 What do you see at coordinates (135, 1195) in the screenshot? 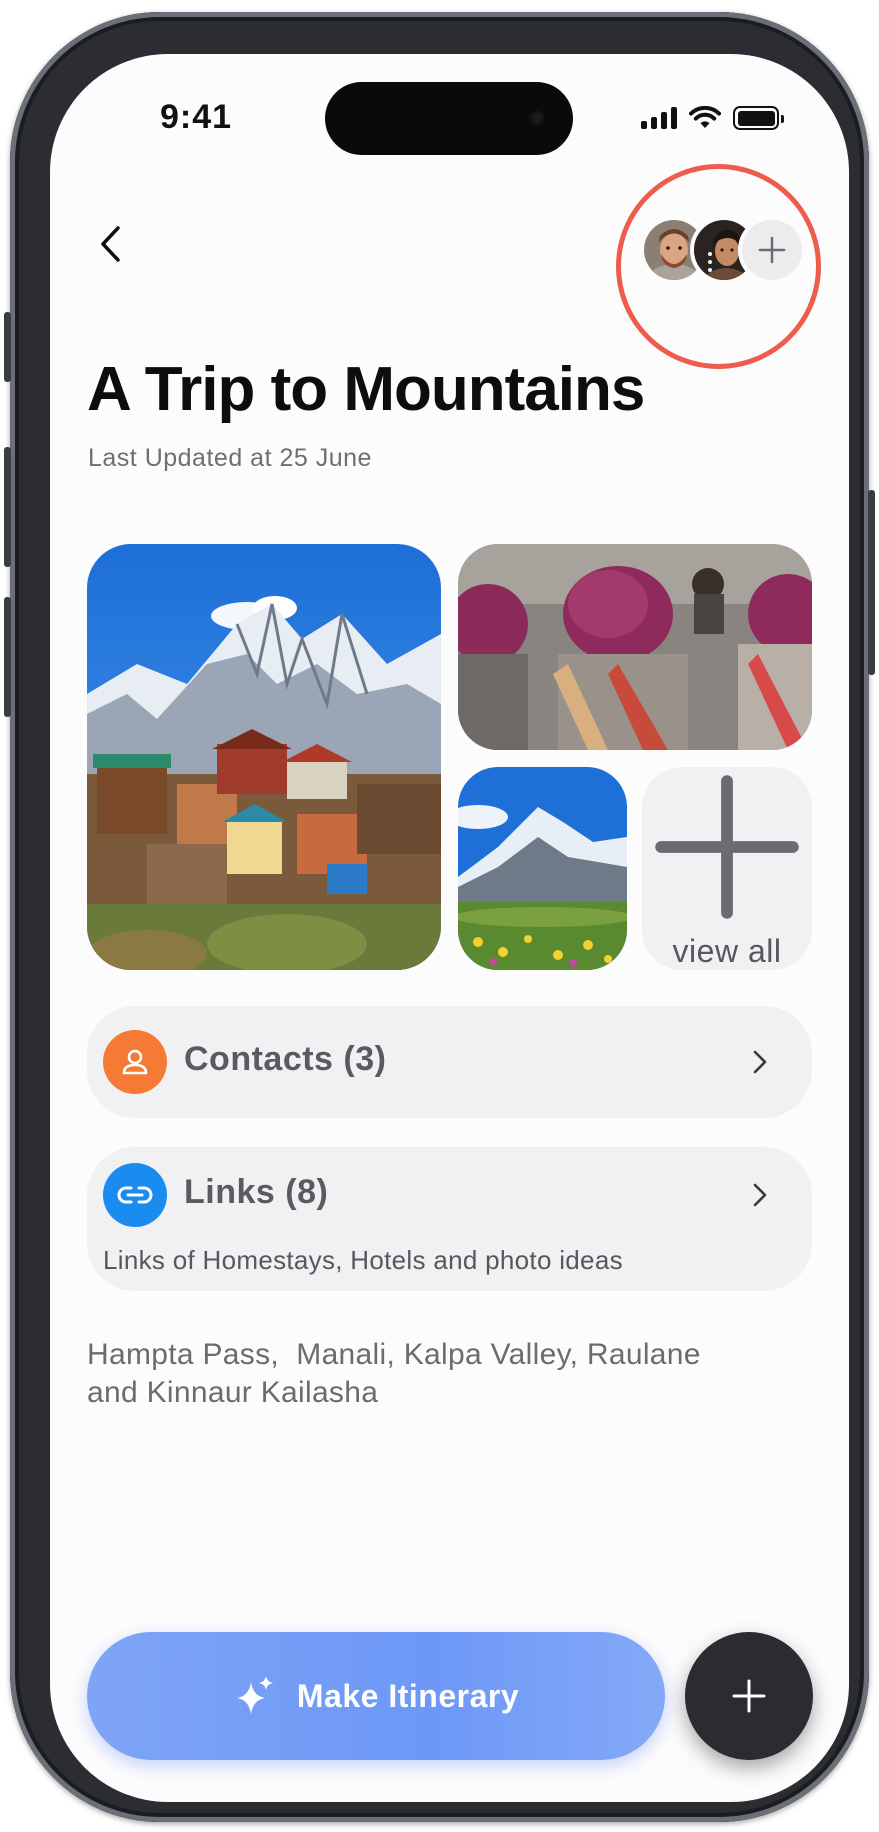
I see `link-icon` at bounding box center [135, 1195].